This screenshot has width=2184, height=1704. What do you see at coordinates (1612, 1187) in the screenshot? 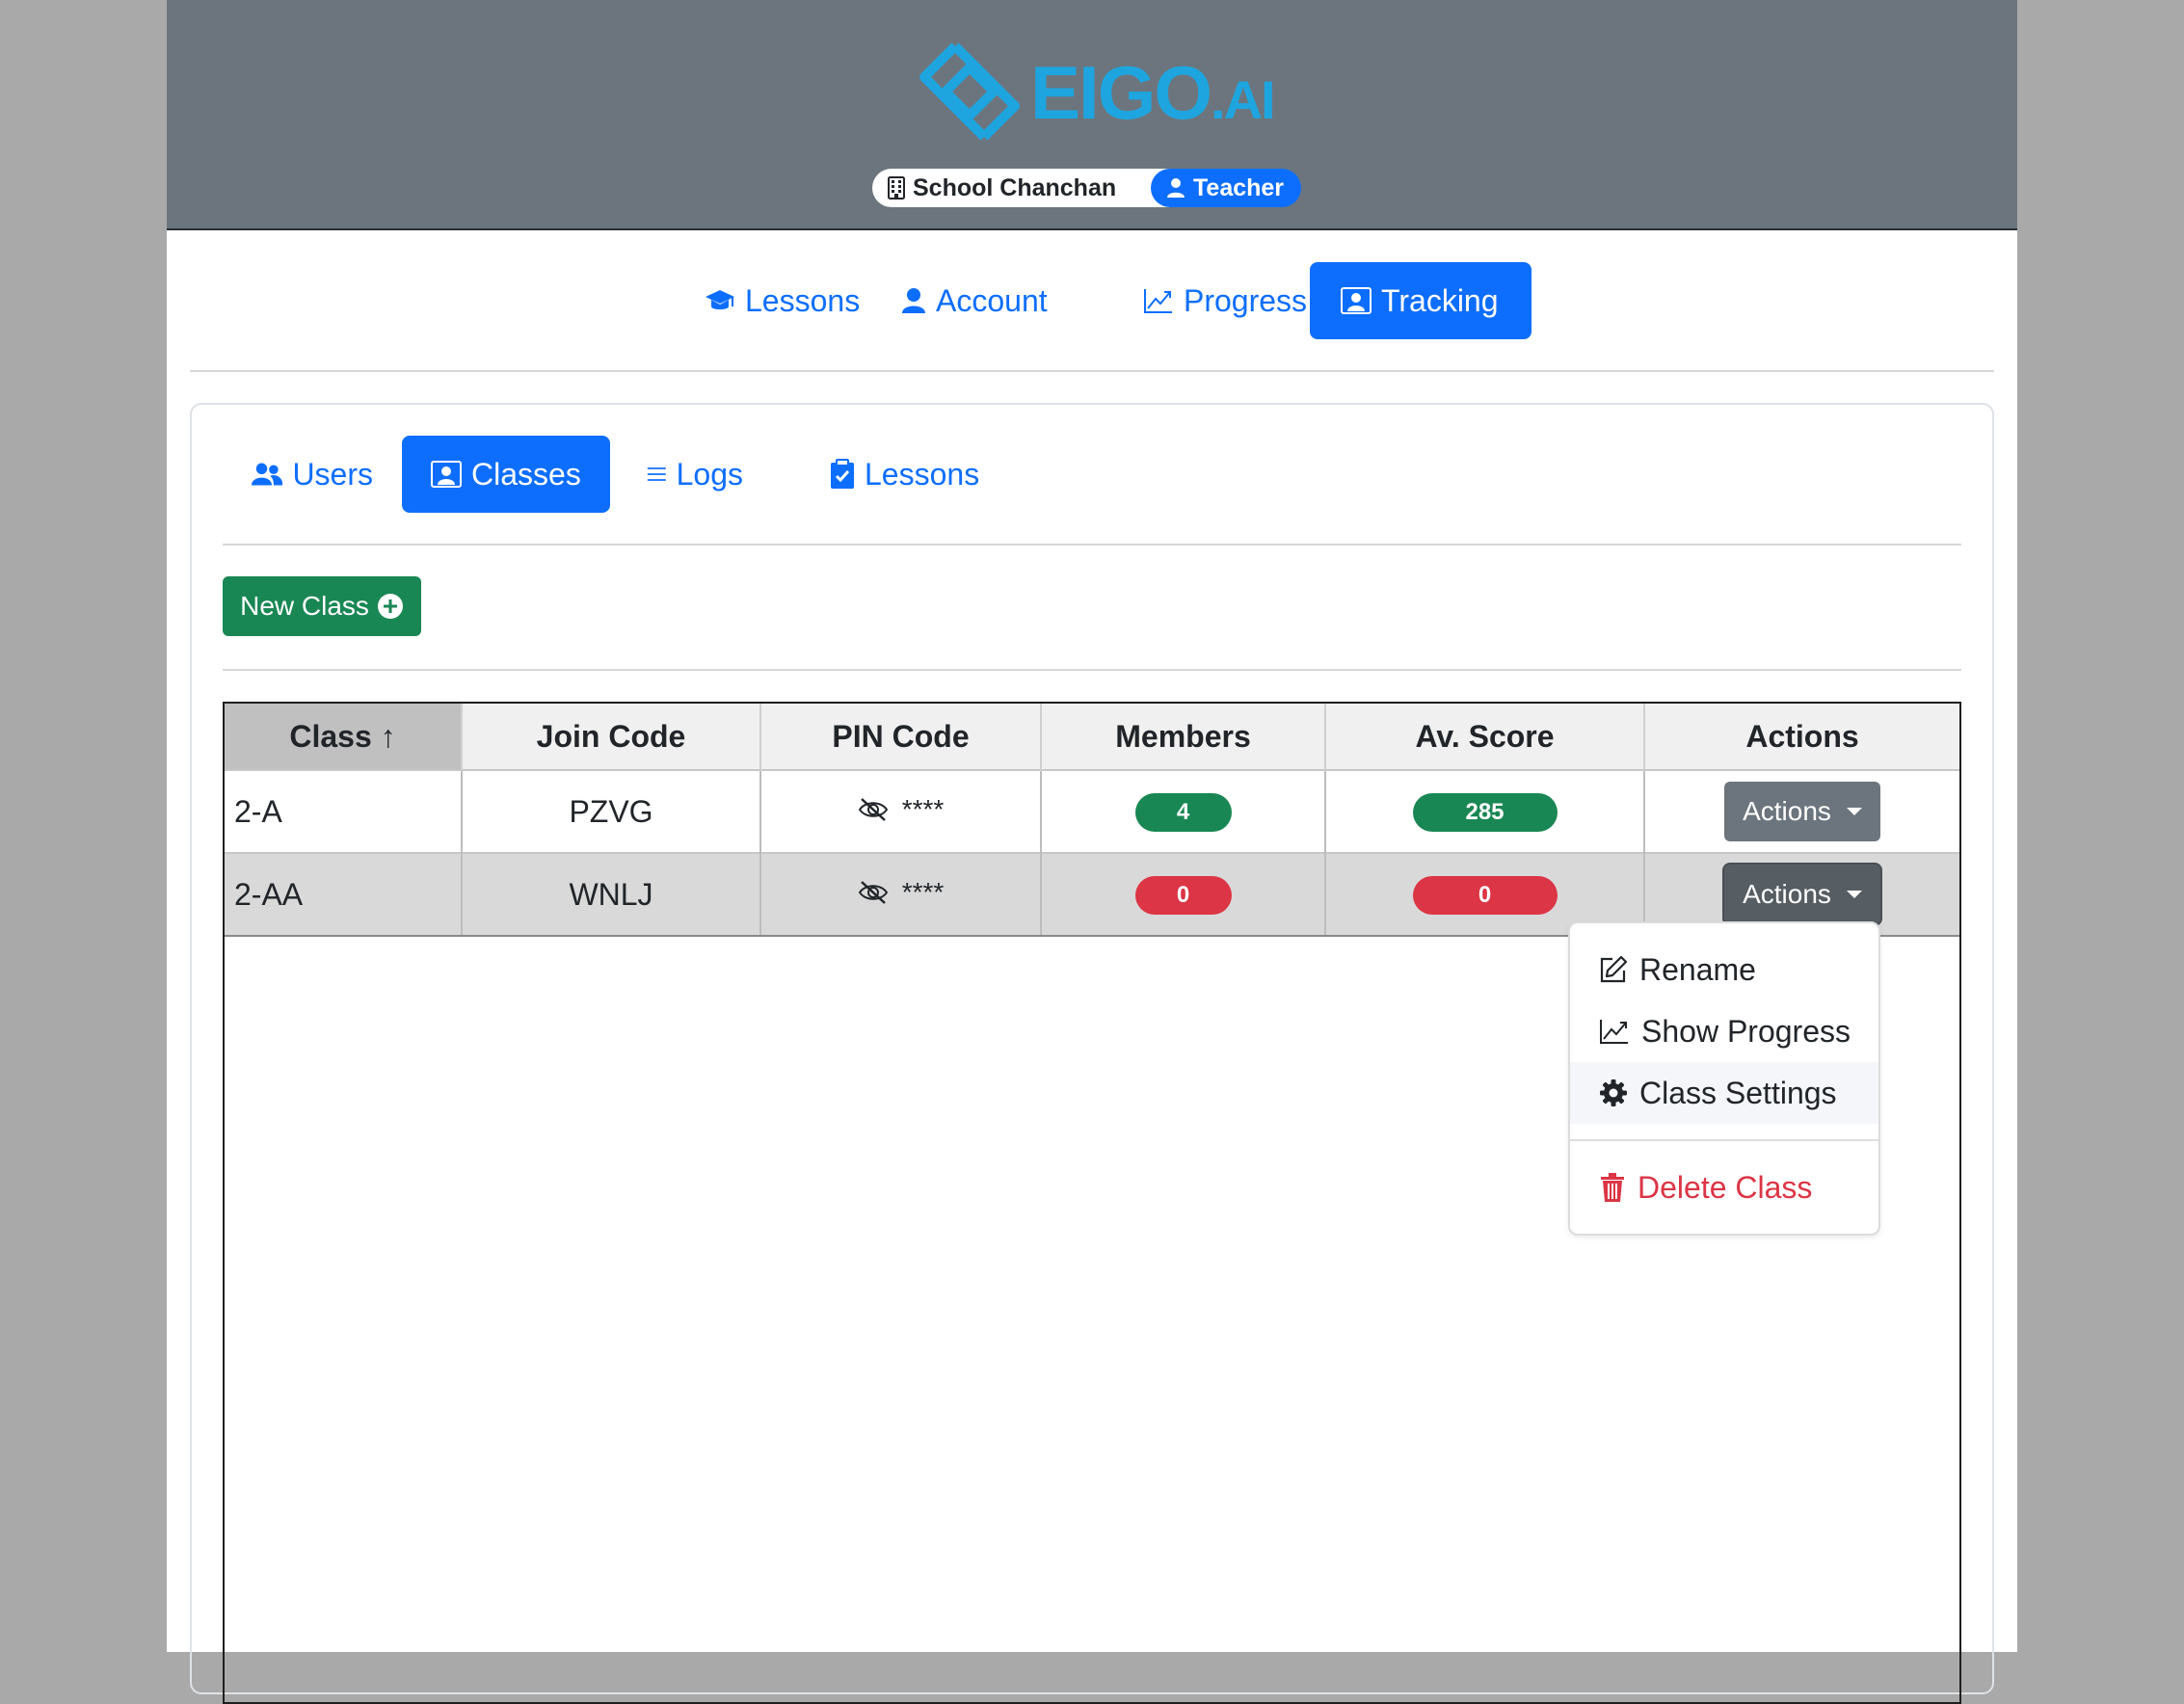
I see `trash-icon` at bounding box center [1612, 1187].